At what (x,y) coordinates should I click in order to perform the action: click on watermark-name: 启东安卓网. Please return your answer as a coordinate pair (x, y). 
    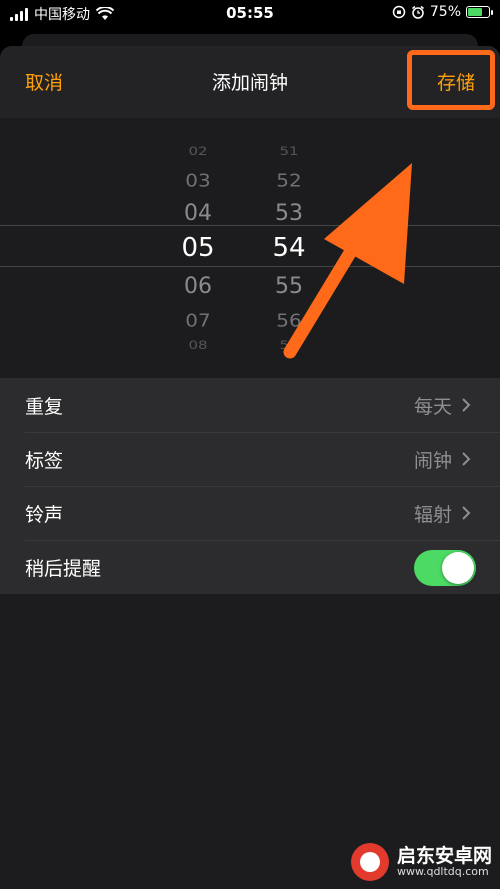
    Looking at the image, I should click on (444, 855).